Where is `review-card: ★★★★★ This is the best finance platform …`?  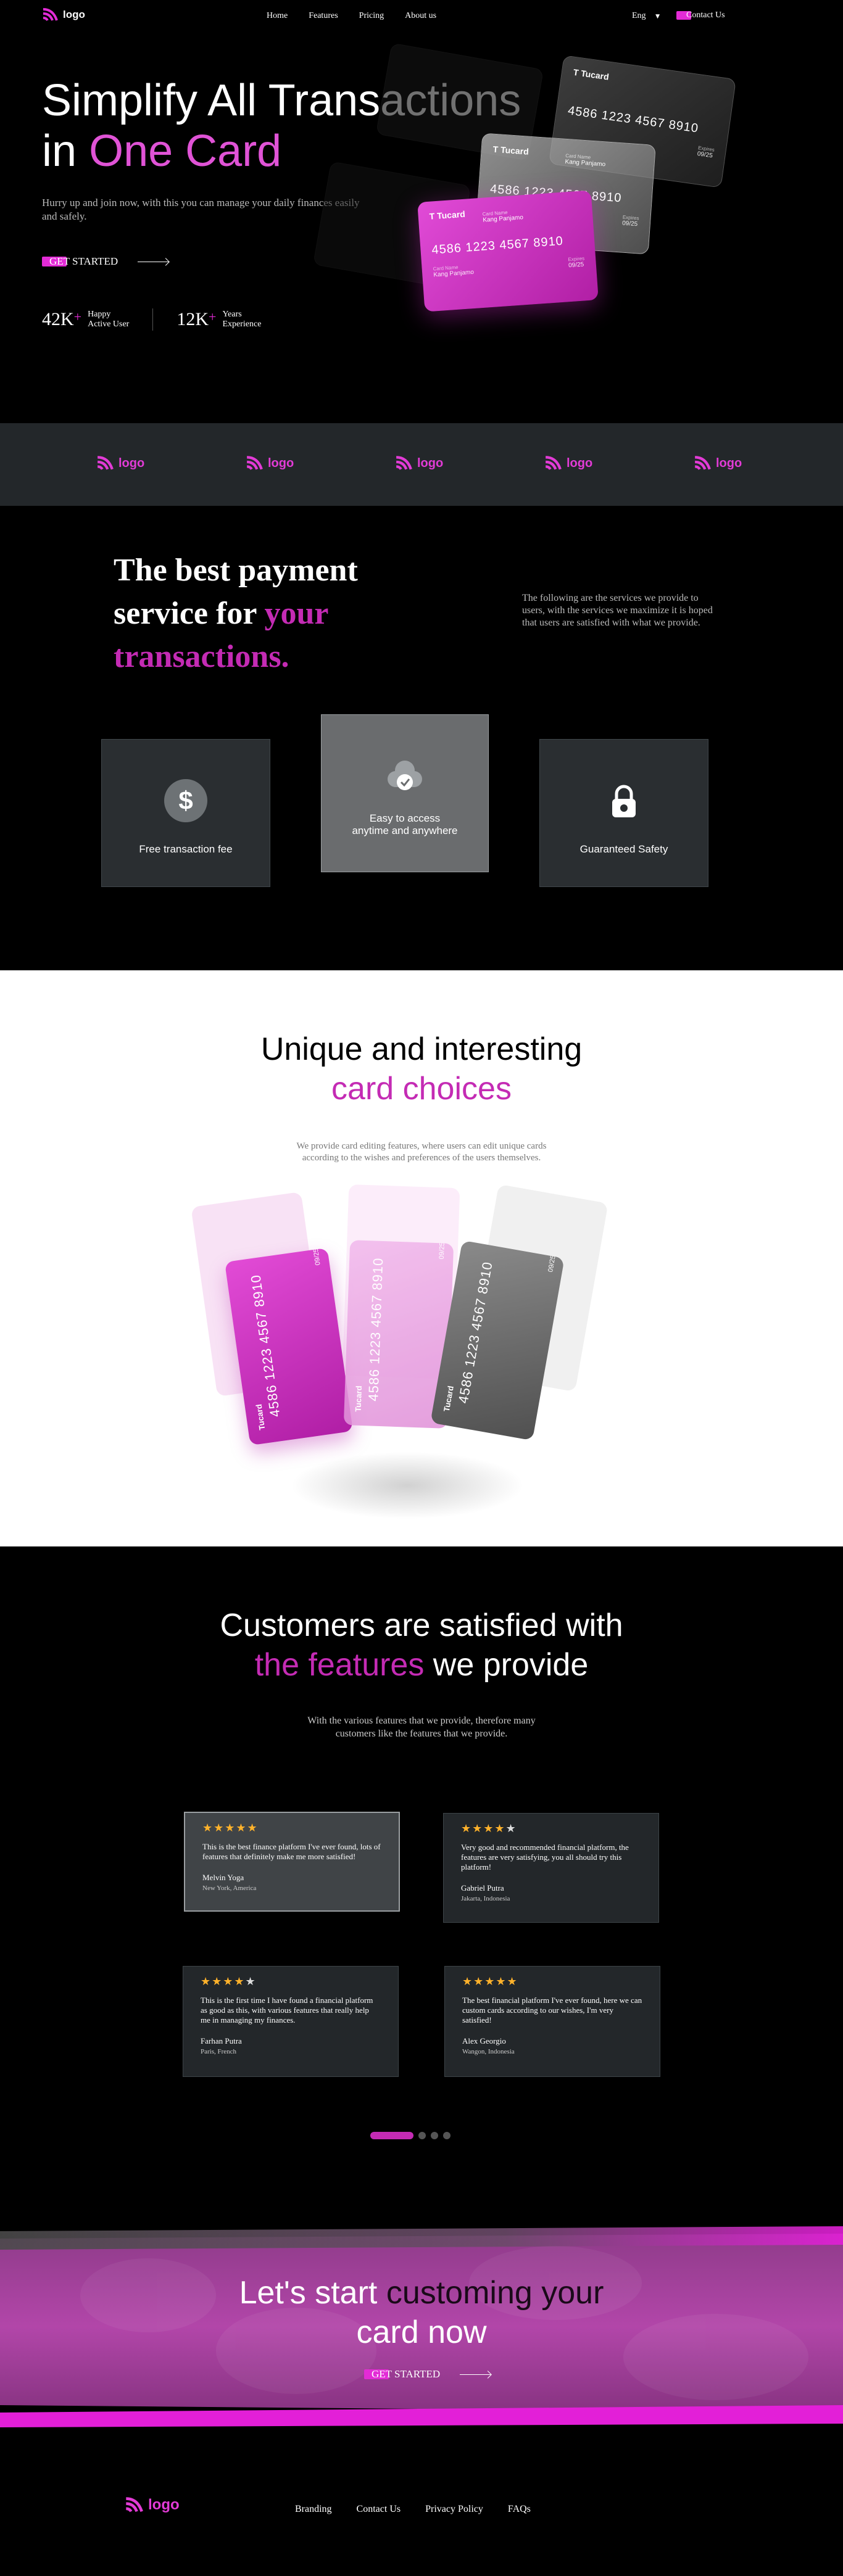
review-card: ★★★★★ This is the best finance platform … is located at coordinates (292, 1862).